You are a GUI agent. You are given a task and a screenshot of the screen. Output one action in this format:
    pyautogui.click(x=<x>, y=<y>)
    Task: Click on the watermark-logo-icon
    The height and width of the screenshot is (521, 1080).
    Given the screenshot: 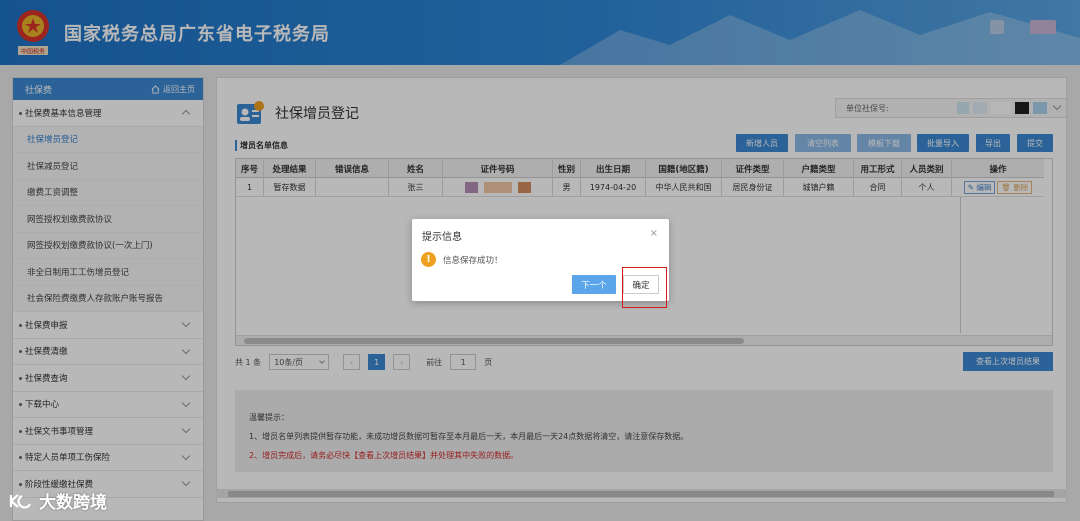 What is the action you would take?
    pyautogui.click(x=20, y=500)
    